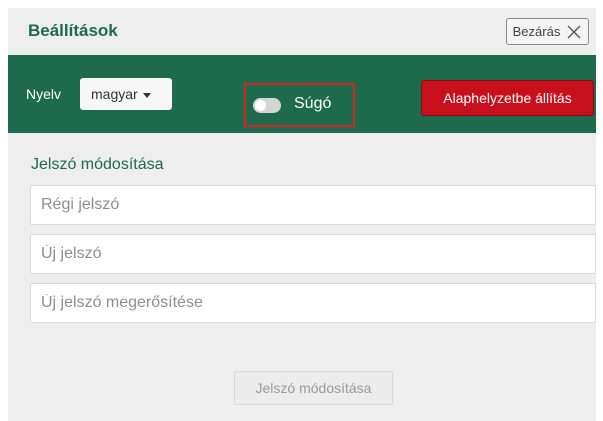 The width and height of the screenshot is (603, 421). Describe the element at coordinates (574, 31) in the screenshot. I see `close-icon` at that location.